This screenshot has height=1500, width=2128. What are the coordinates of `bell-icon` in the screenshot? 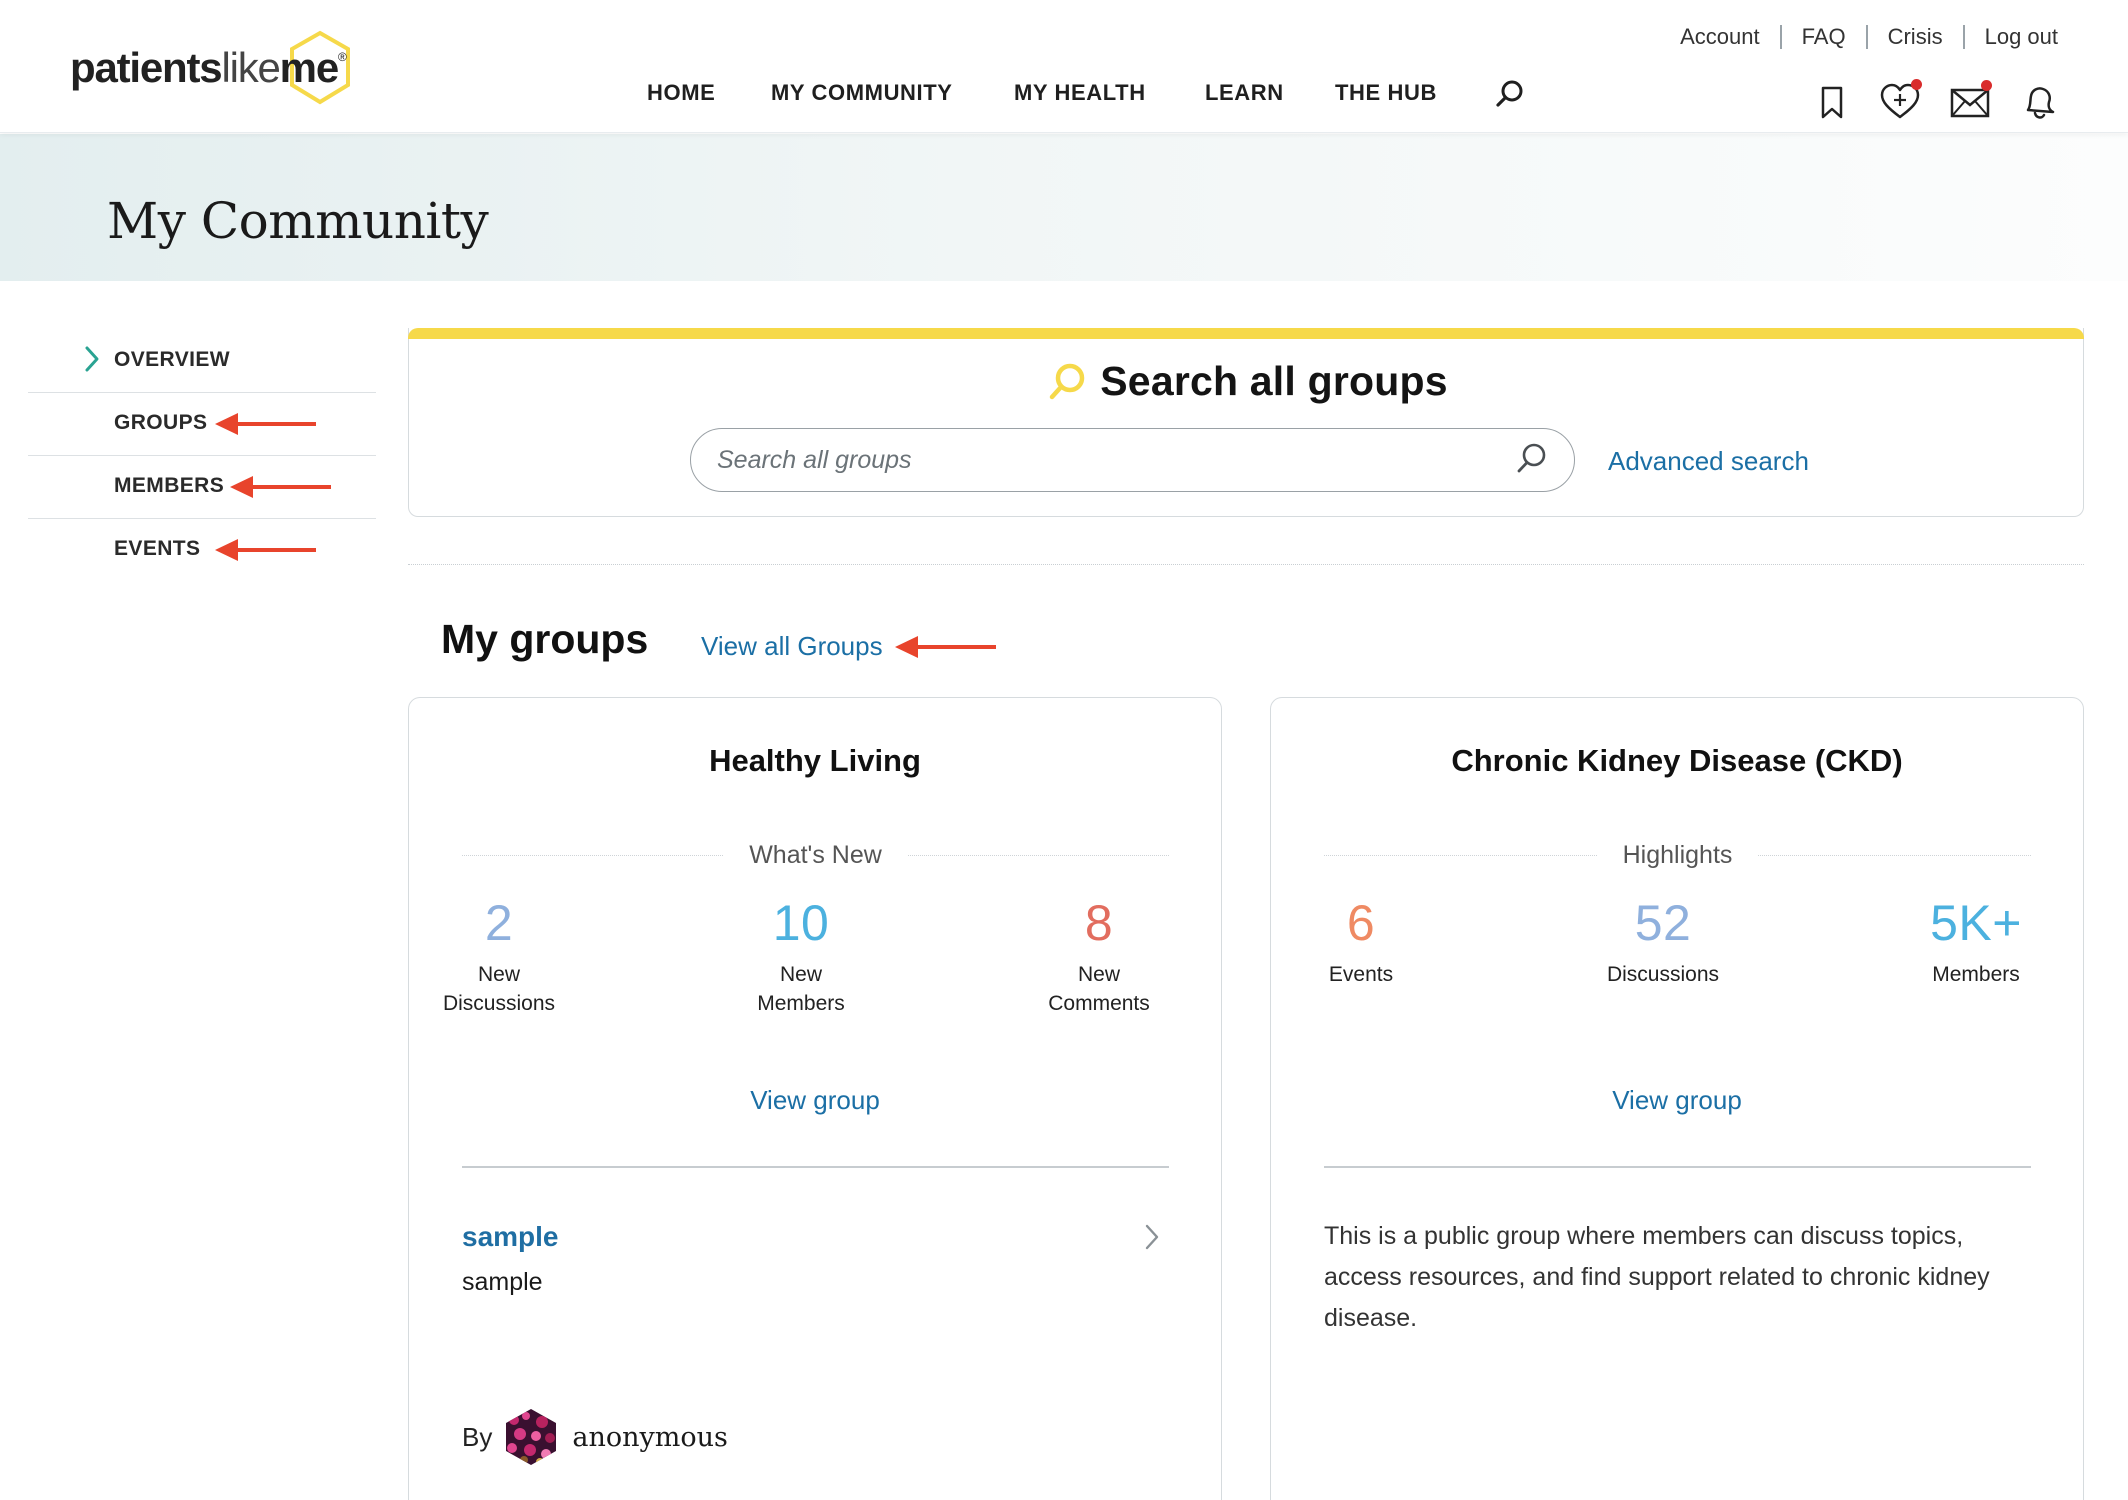 It's located at (2040, 102).